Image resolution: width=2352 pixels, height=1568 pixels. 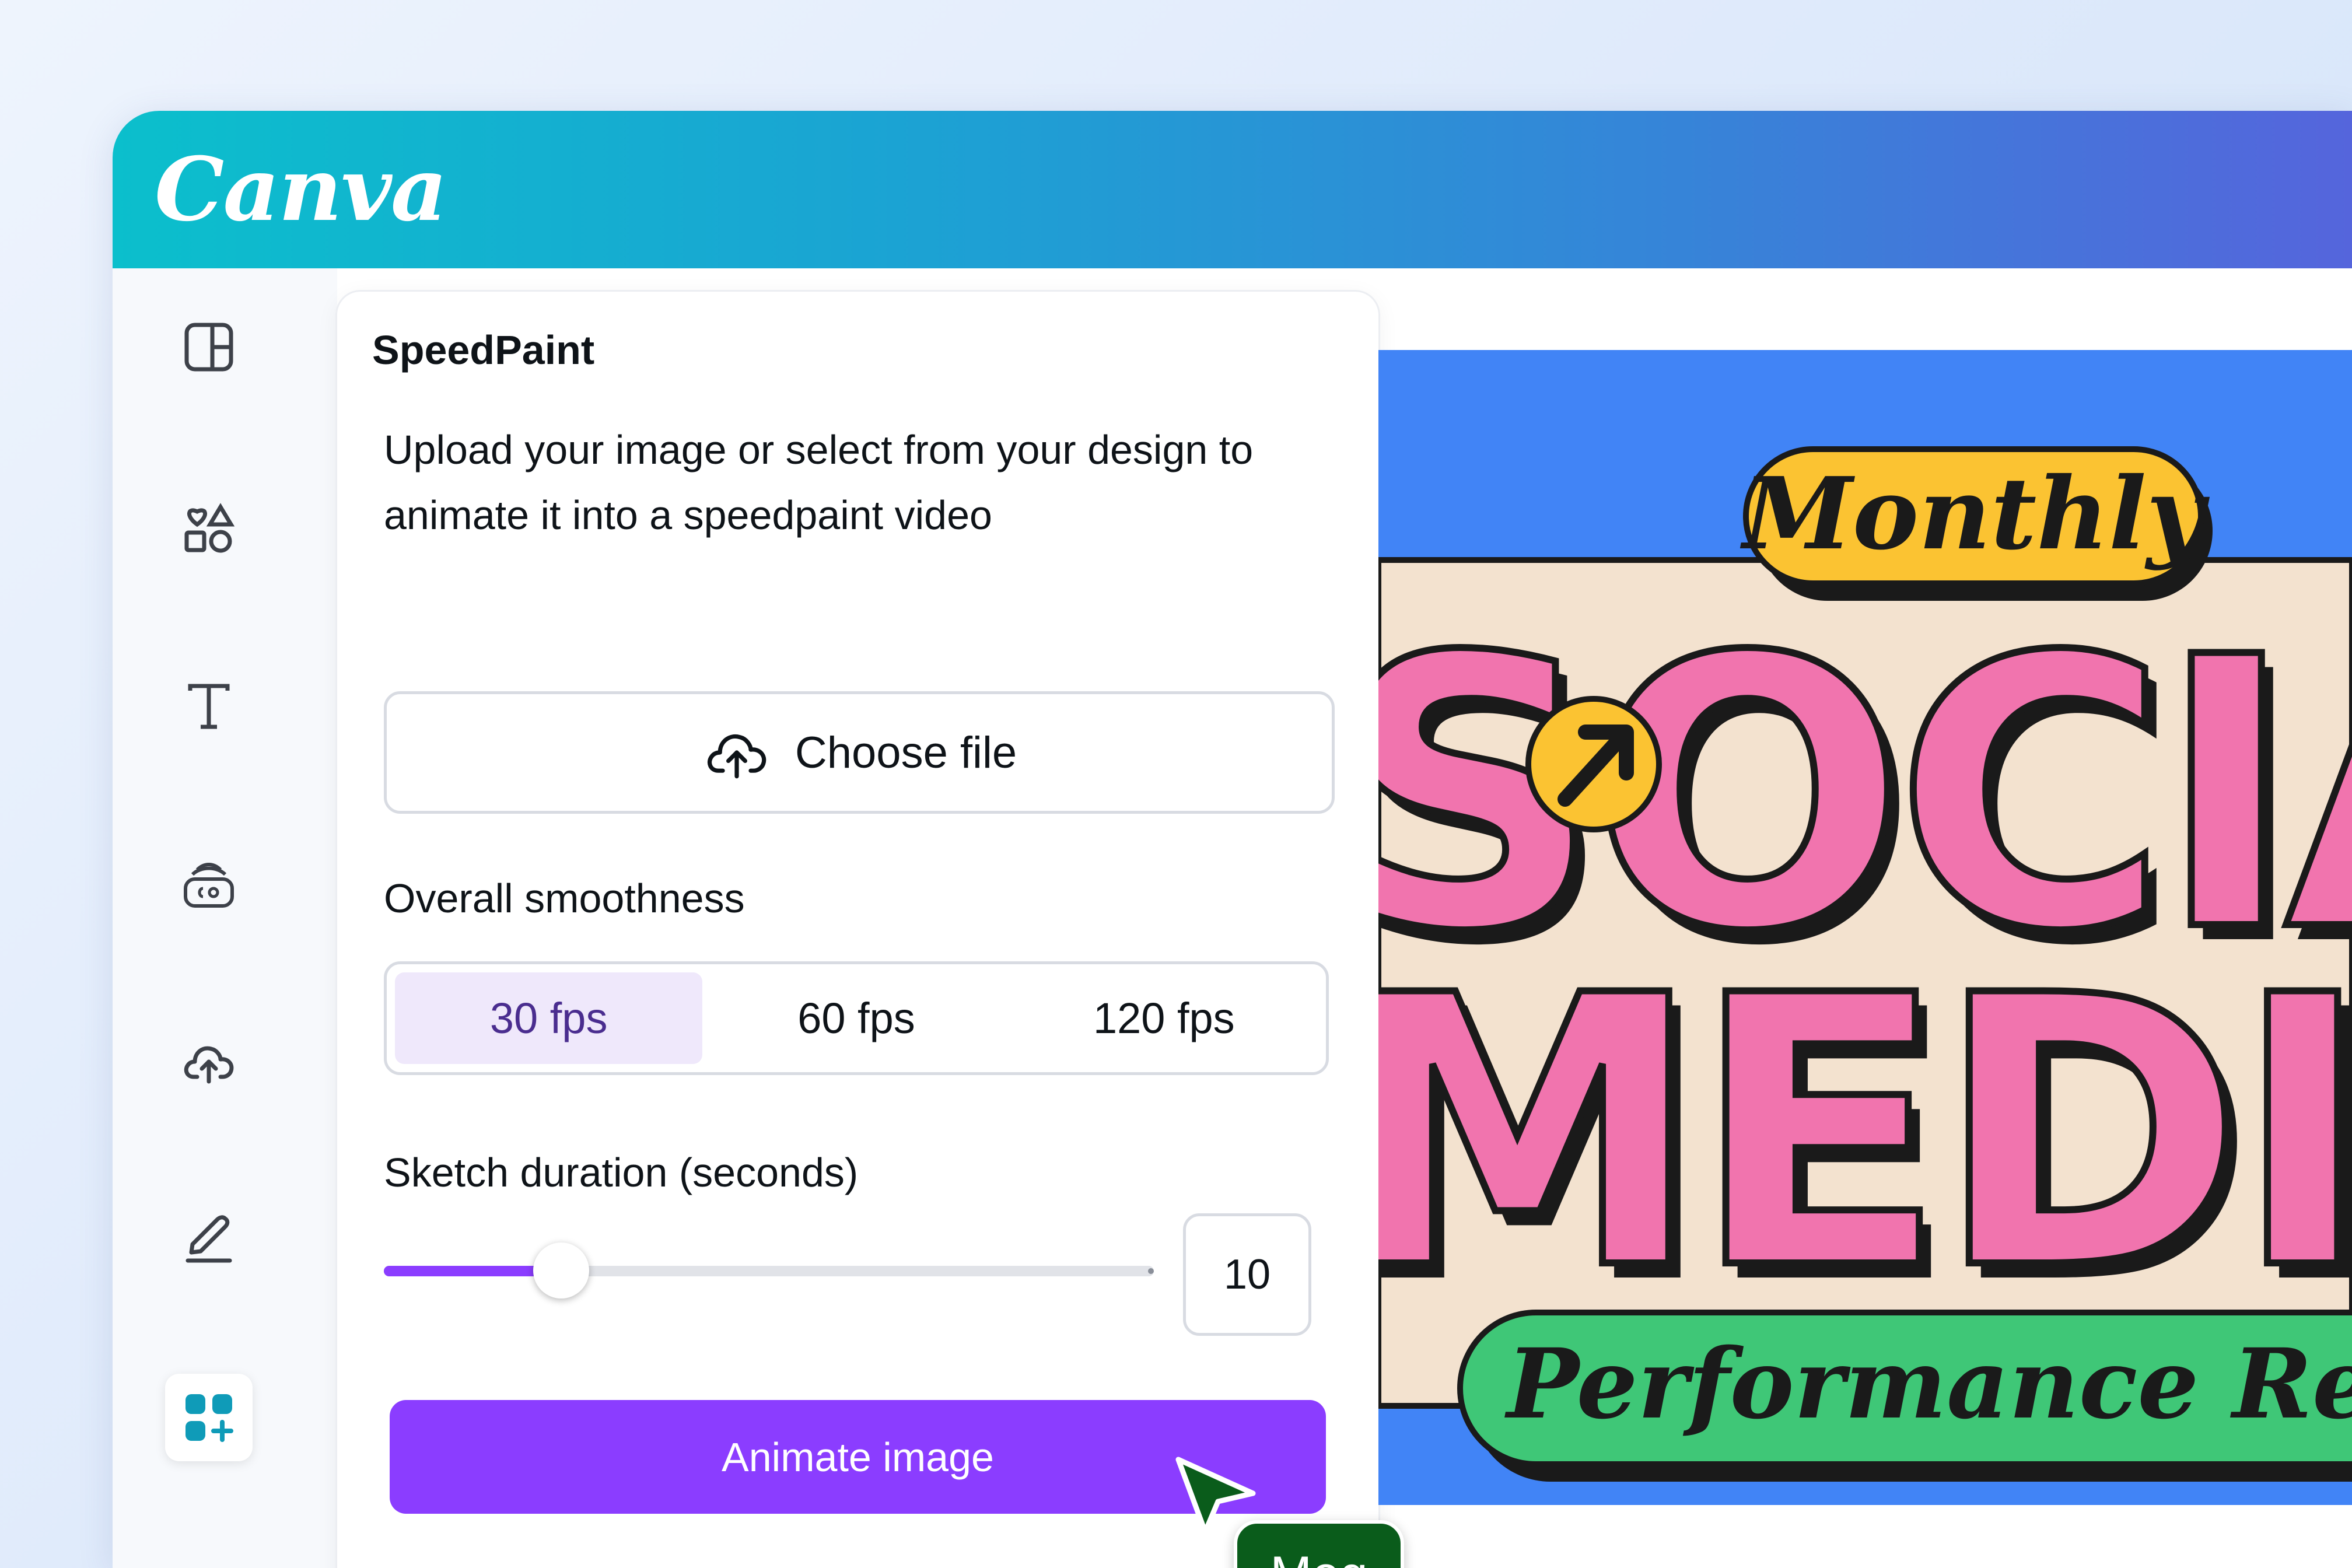 I want to click on sidebar-item-elements, so click(x=209, y=528).